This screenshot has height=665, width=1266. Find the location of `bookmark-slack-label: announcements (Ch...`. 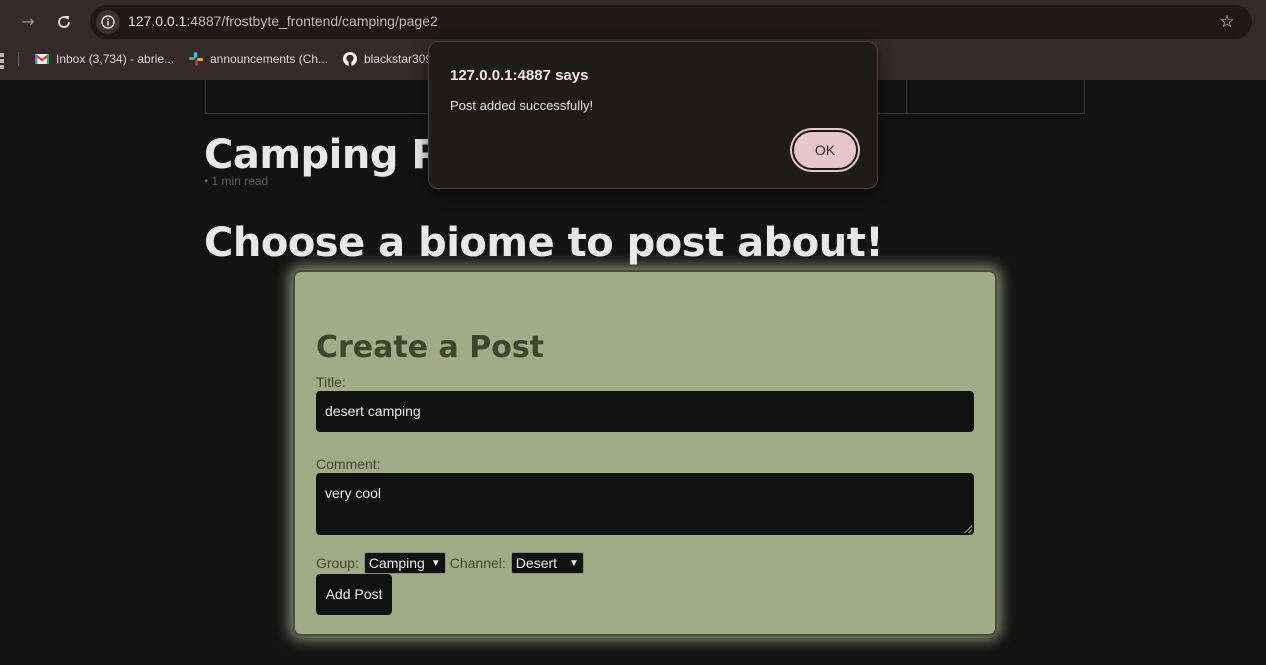

bookmark-slack-label: announcements (Ch... is located at coordinates (269, 59).